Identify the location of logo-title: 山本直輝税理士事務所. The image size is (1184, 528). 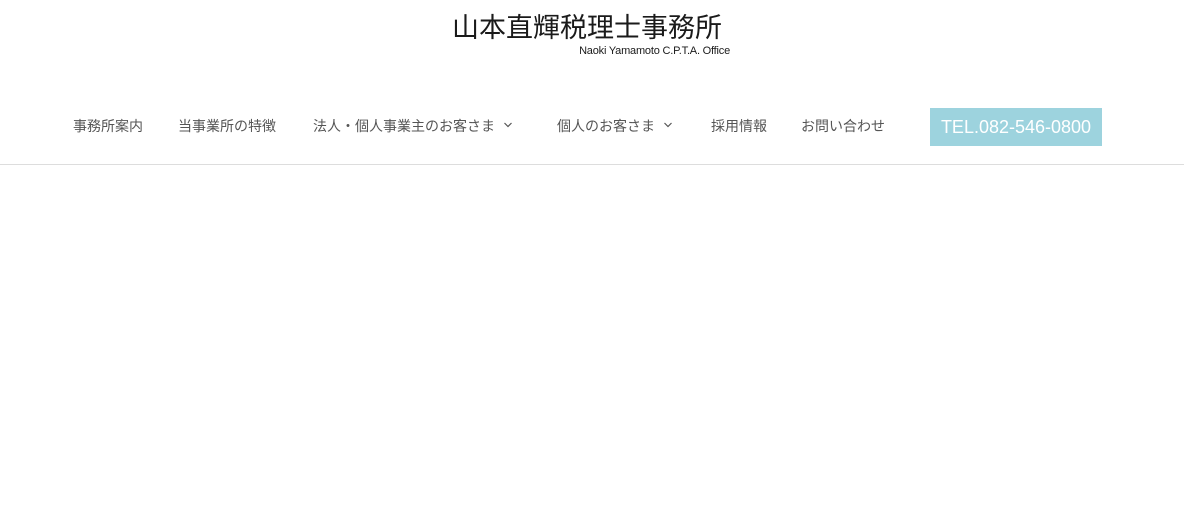
(587, 28).